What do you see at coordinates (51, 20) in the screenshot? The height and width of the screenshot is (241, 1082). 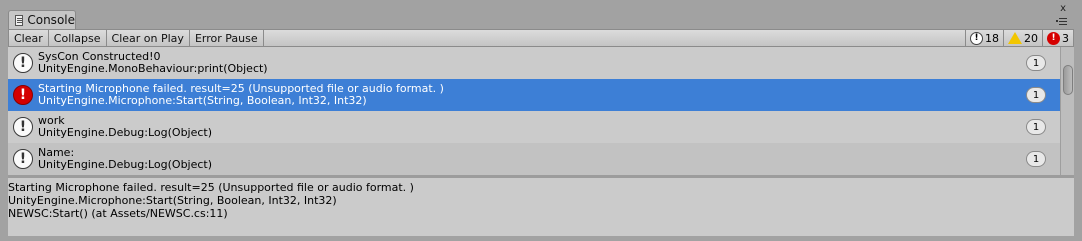 I see `tab-label: Console` at bounding box center [51, 20].